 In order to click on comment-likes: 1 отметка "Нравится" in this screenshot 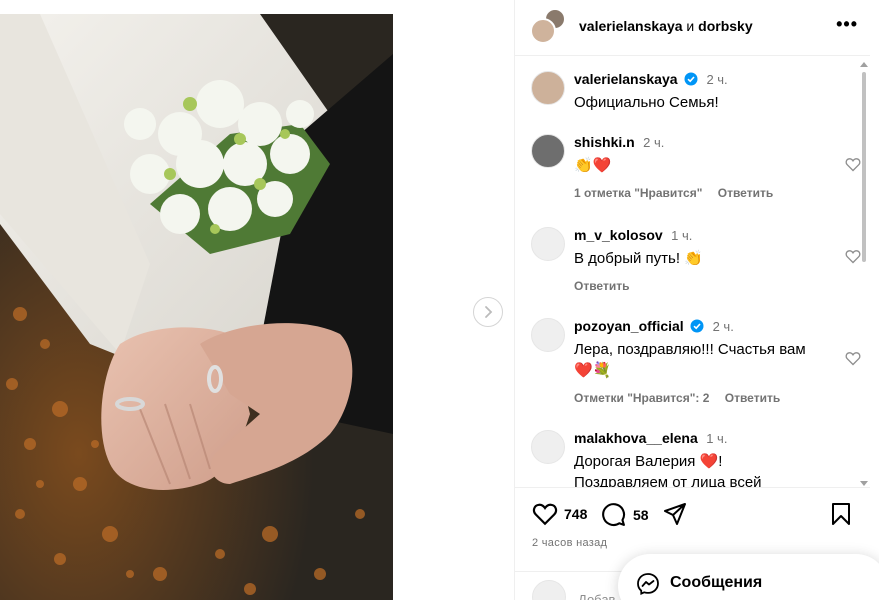, I will do `click(638, 193)`.